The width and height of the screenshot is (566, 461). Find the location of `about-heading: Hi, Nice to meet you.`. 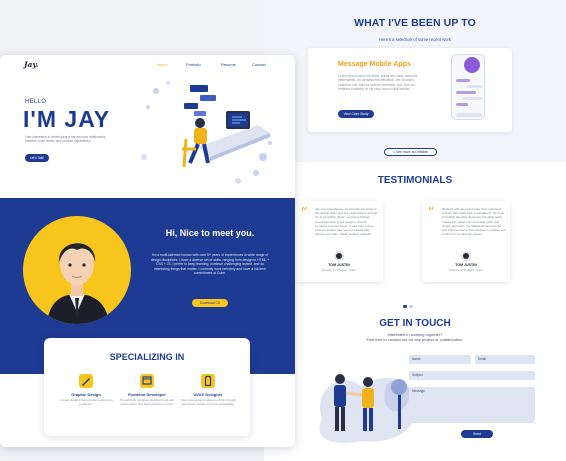

about-heading: Hi, Nice to meet you. is located at coordinates (210, 233).